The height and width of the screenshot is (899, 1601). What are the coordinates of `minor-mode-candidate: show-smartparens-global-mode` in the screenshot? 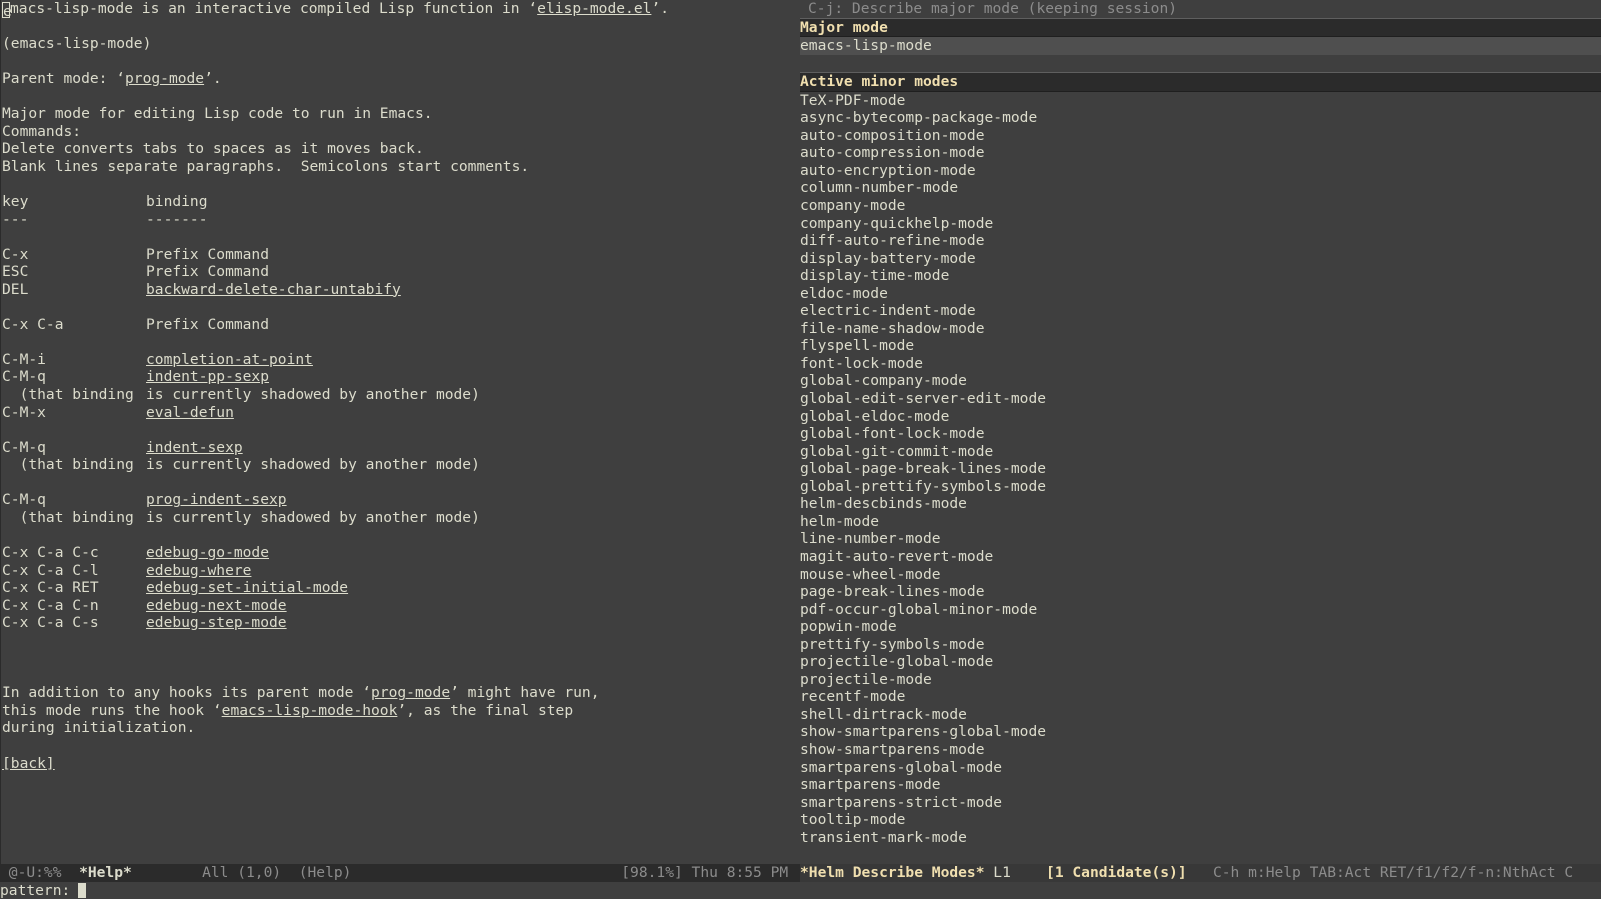 It's located at (1200, 732).